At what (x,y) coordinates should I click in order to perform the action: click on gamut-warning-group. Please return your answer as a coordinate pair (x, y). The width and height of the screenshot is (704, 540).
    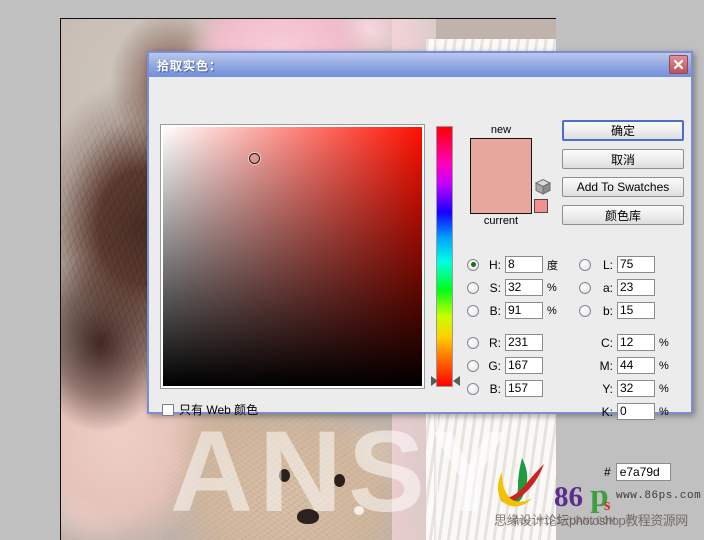
    Looking at the image, I should click on (543, 195).